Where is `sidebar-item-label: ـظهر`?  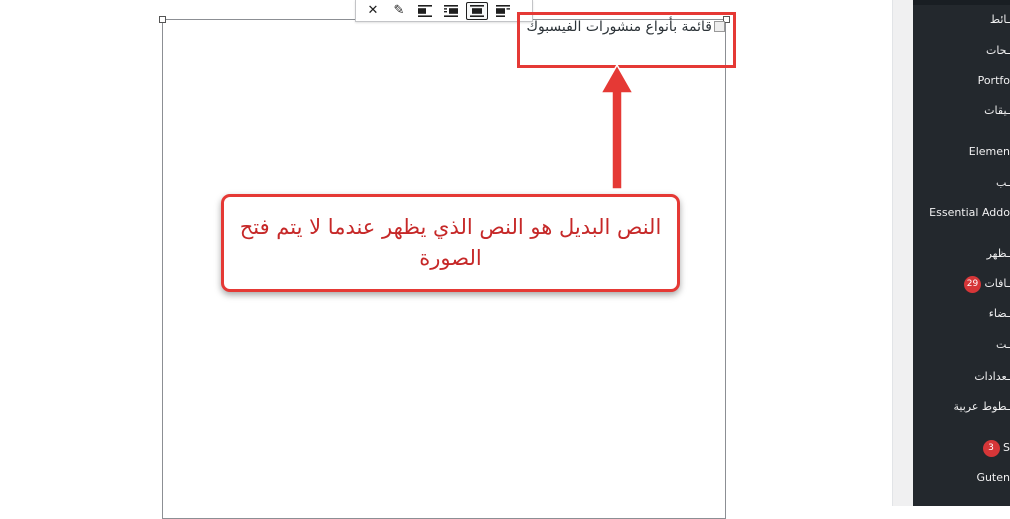 sidebar-item-label: ـظهر is located at coordinates (998, 253).